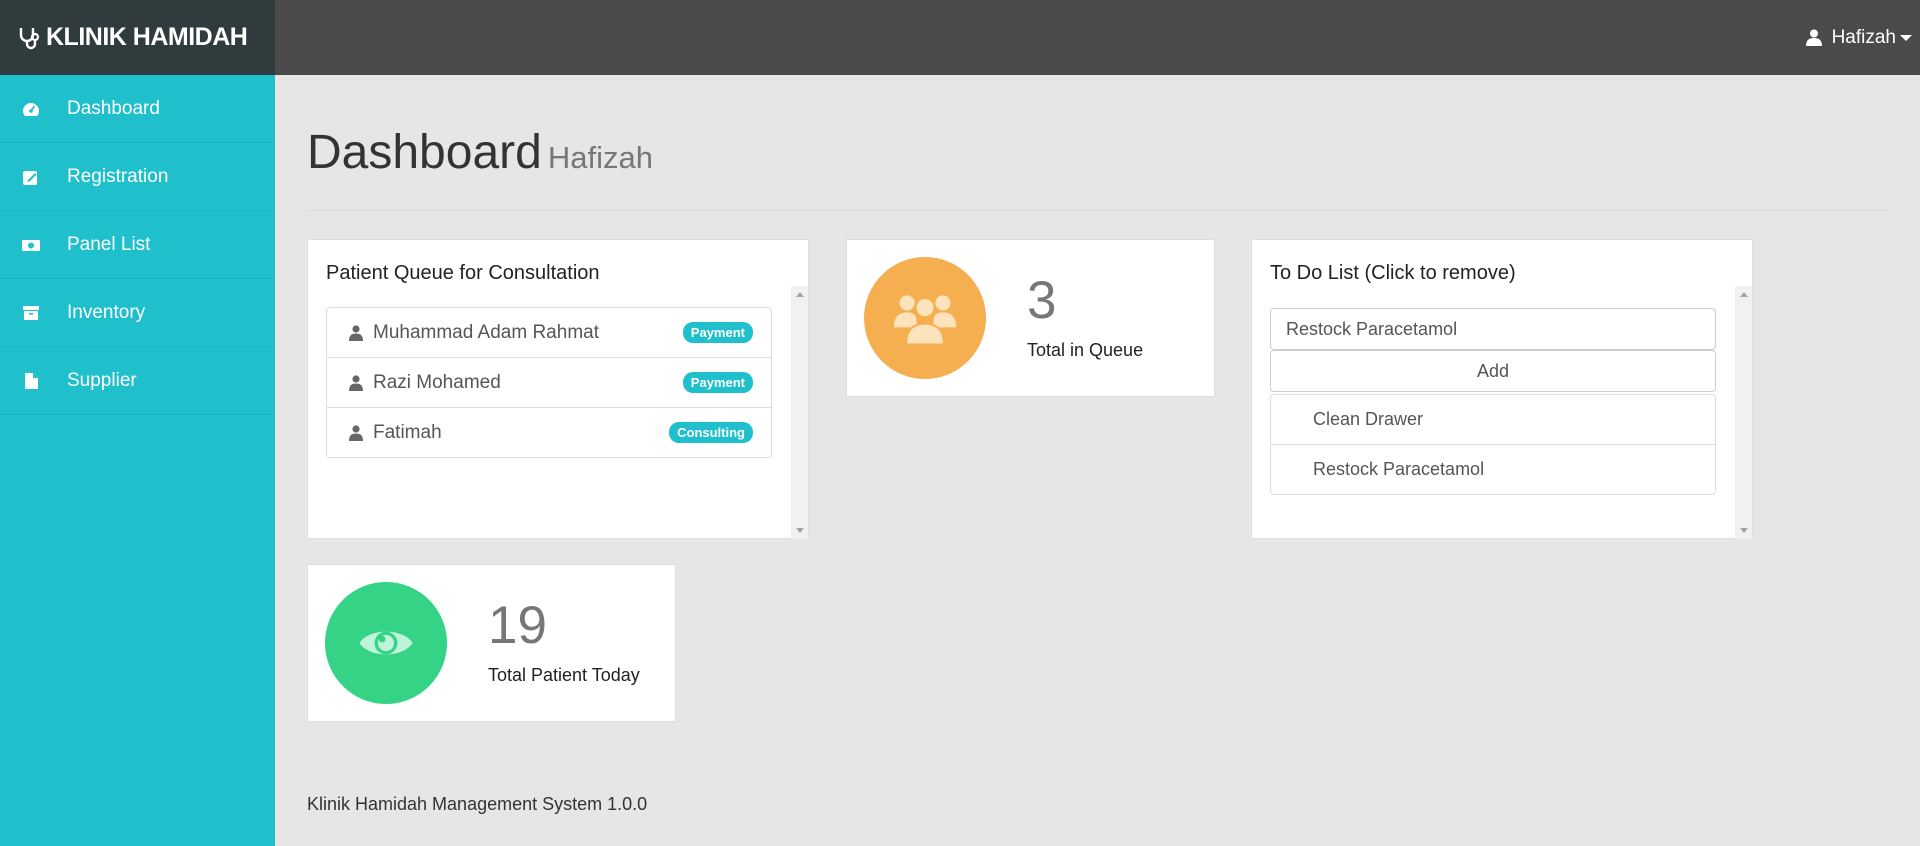  Describe the element at coordinates (711, 432) in the screenshot. I see `status-badge: Consulting` at that location.